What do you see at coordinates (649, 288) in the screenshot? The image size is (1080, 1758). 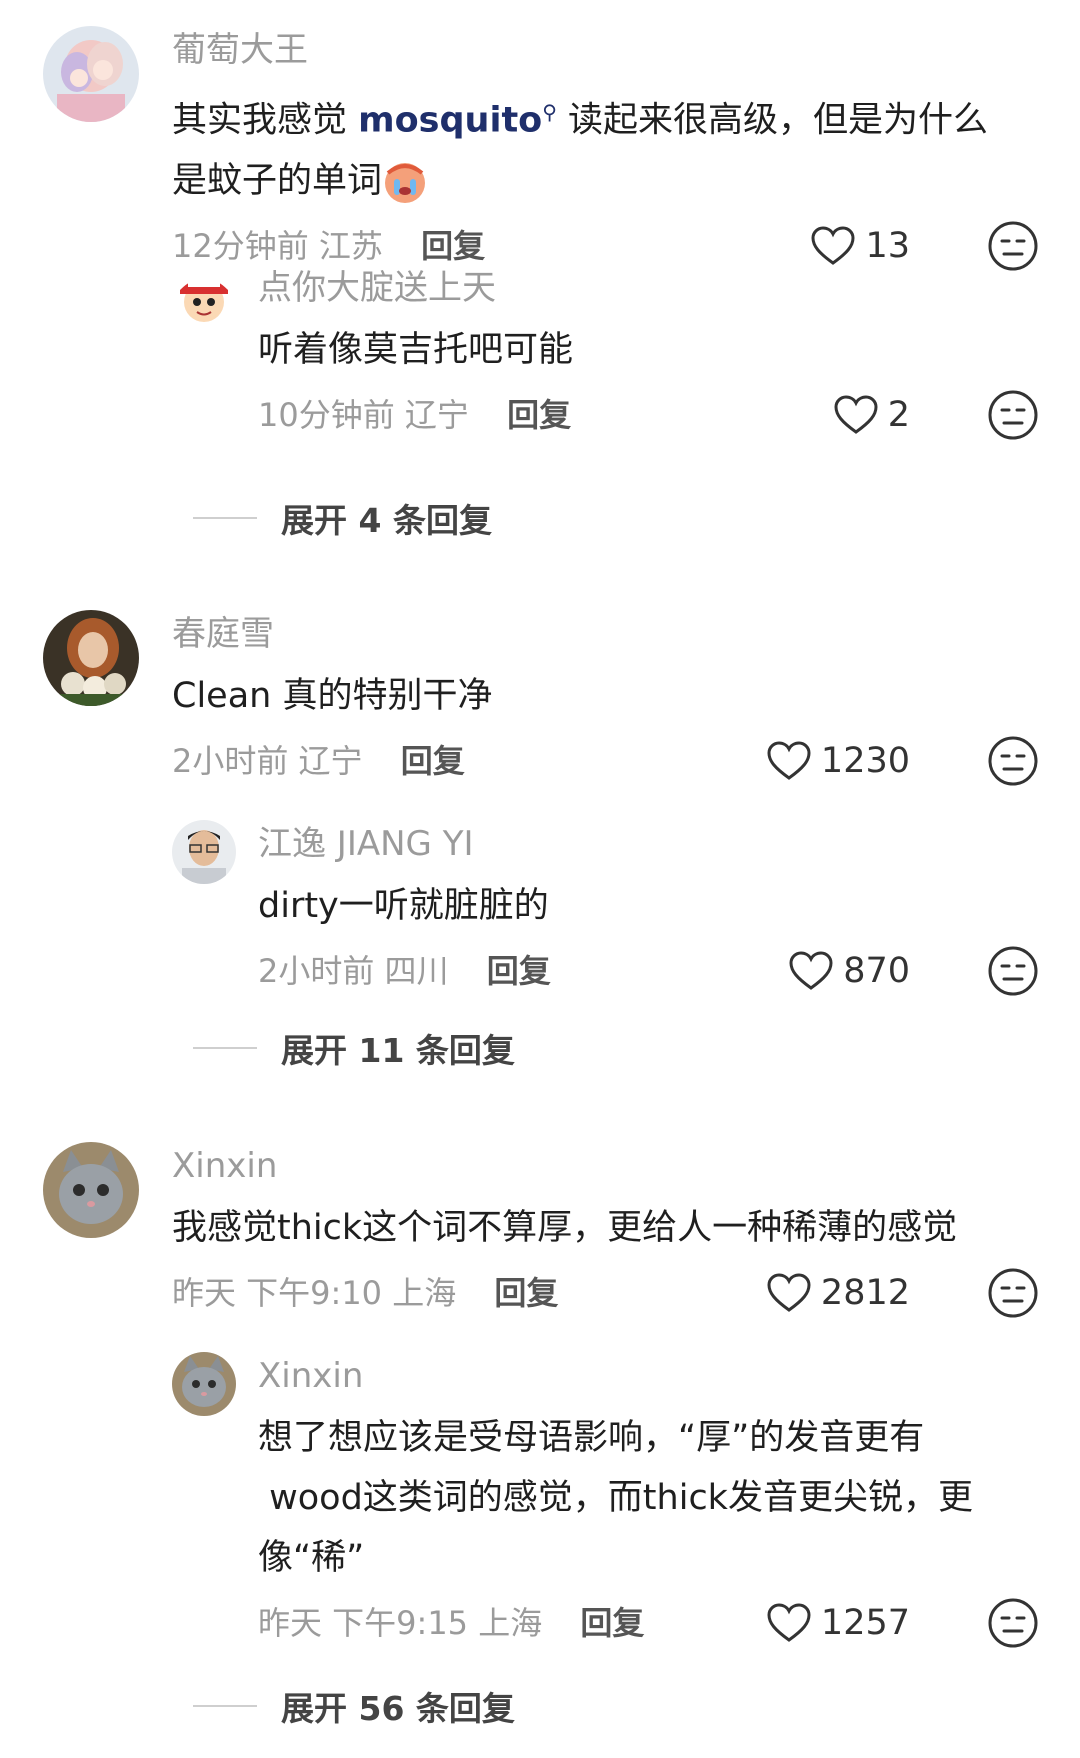 I see `comment-author: 点你大腚送上天` at bounding box center [649, 288].